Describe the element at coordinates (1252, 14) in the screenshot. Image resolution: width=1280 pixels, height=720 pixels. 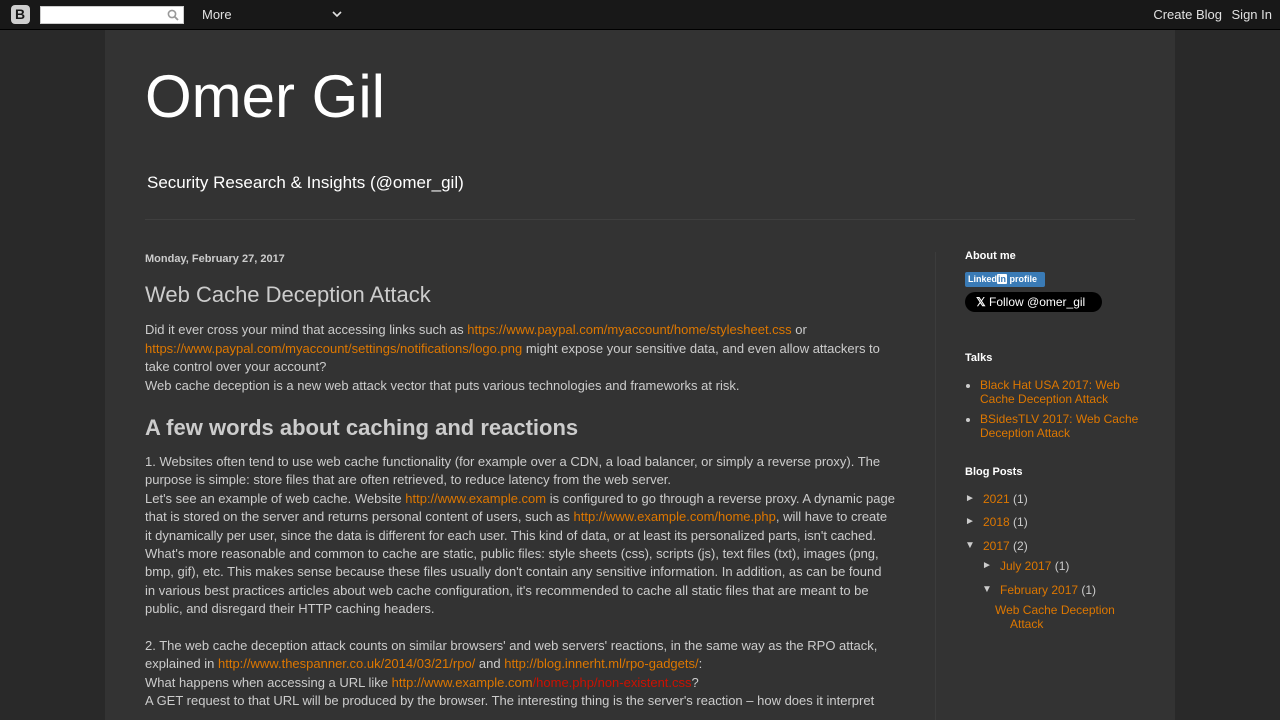
I see `sign-in-link: Sign In` at that location.